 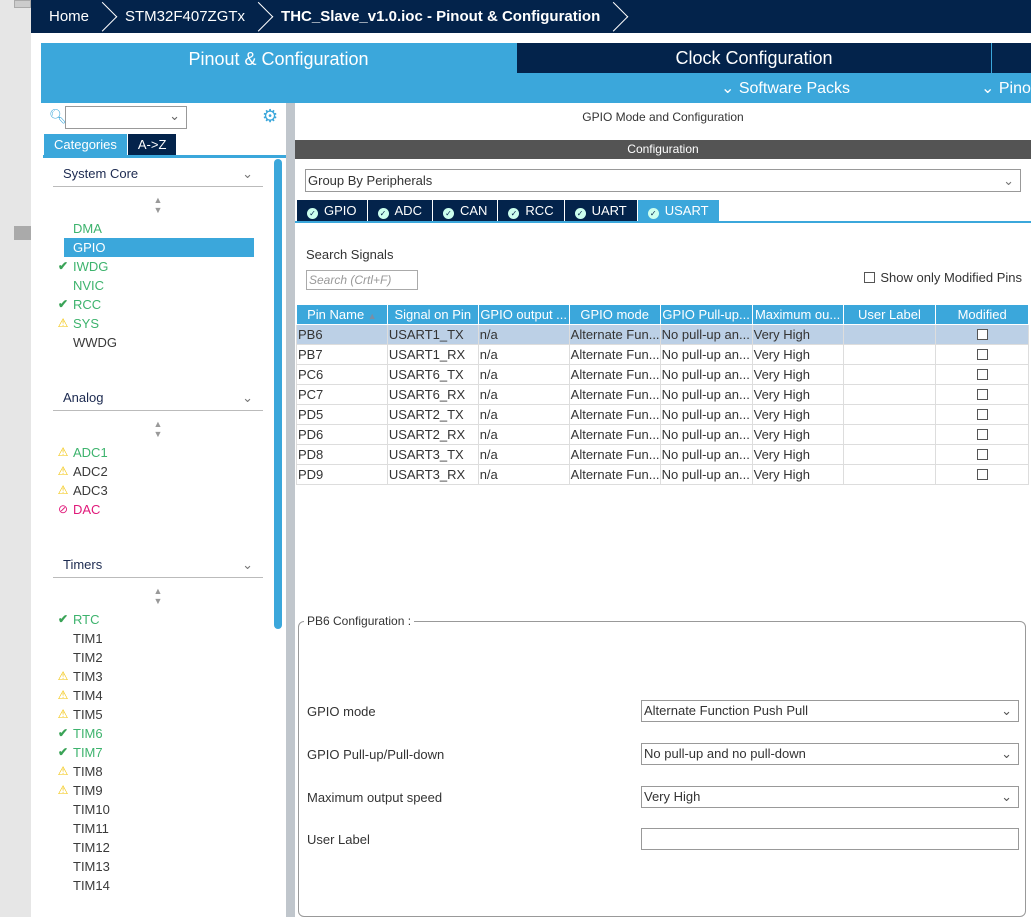 What do you see at coordinates (870, 277) in the screenshot?
I see `checkbox` at bounding box center [870, 277].